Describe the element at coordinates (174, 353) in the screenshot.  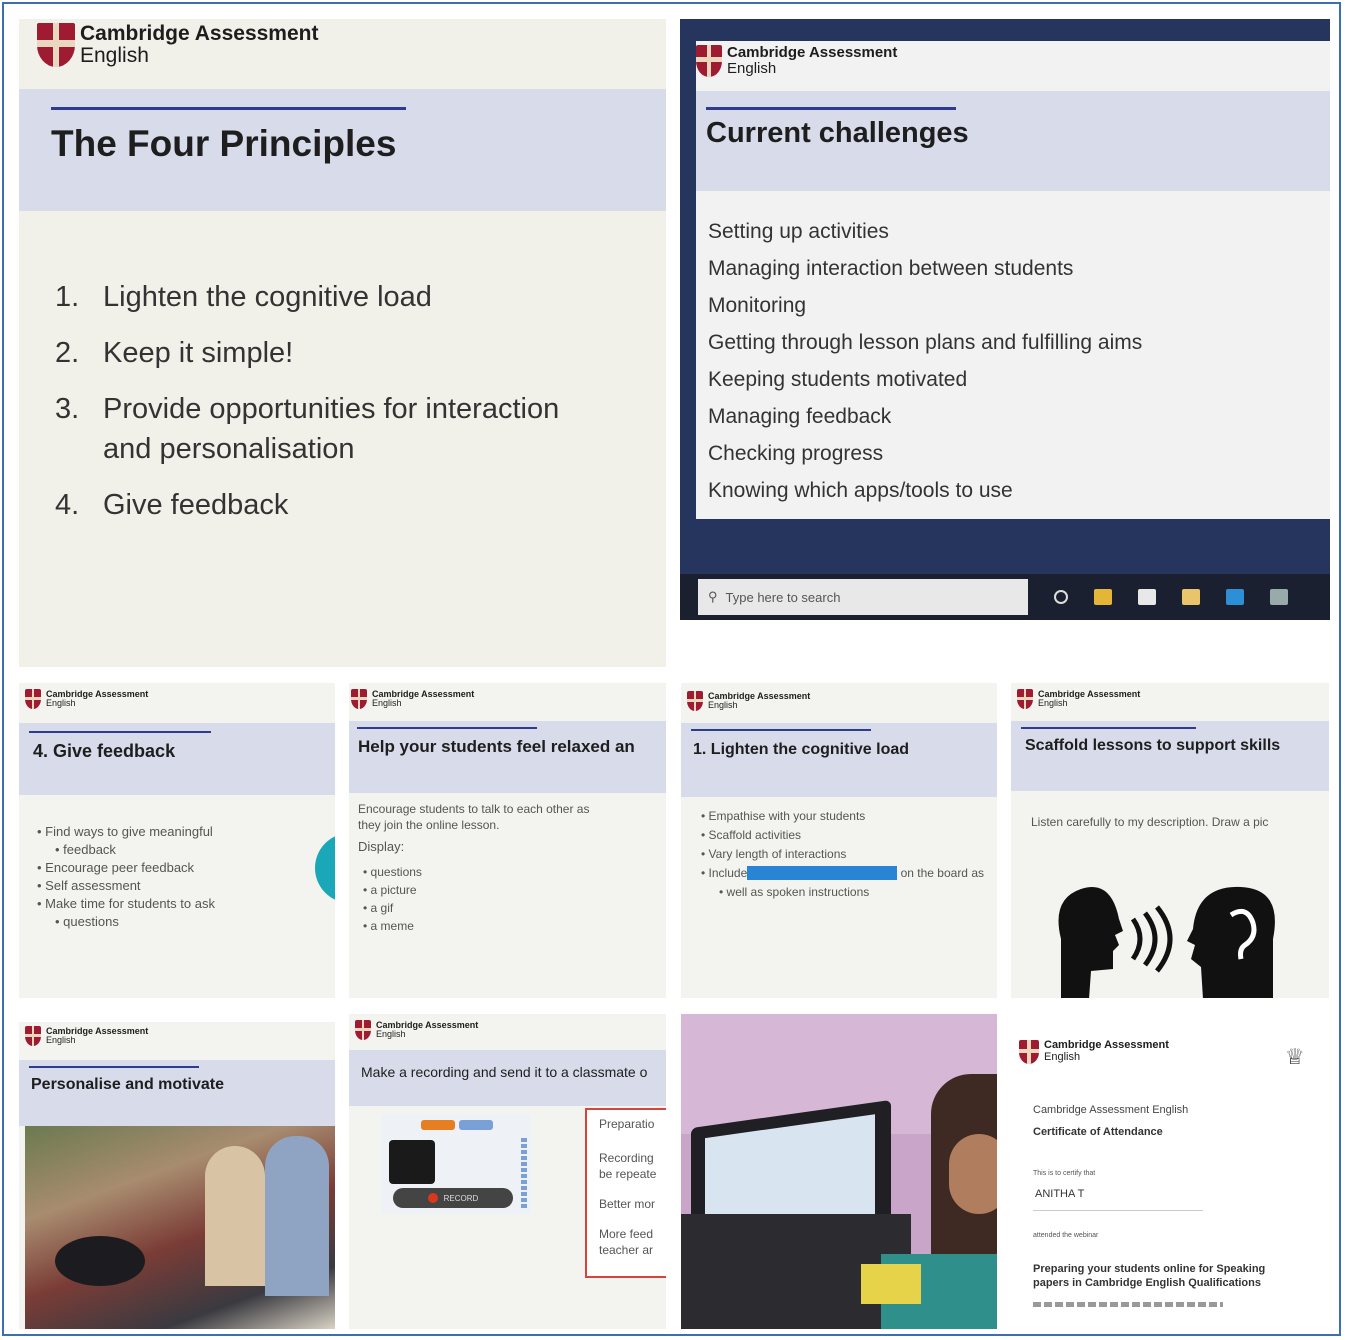
I see `list-item: 2. Keep it simple!` at that location.